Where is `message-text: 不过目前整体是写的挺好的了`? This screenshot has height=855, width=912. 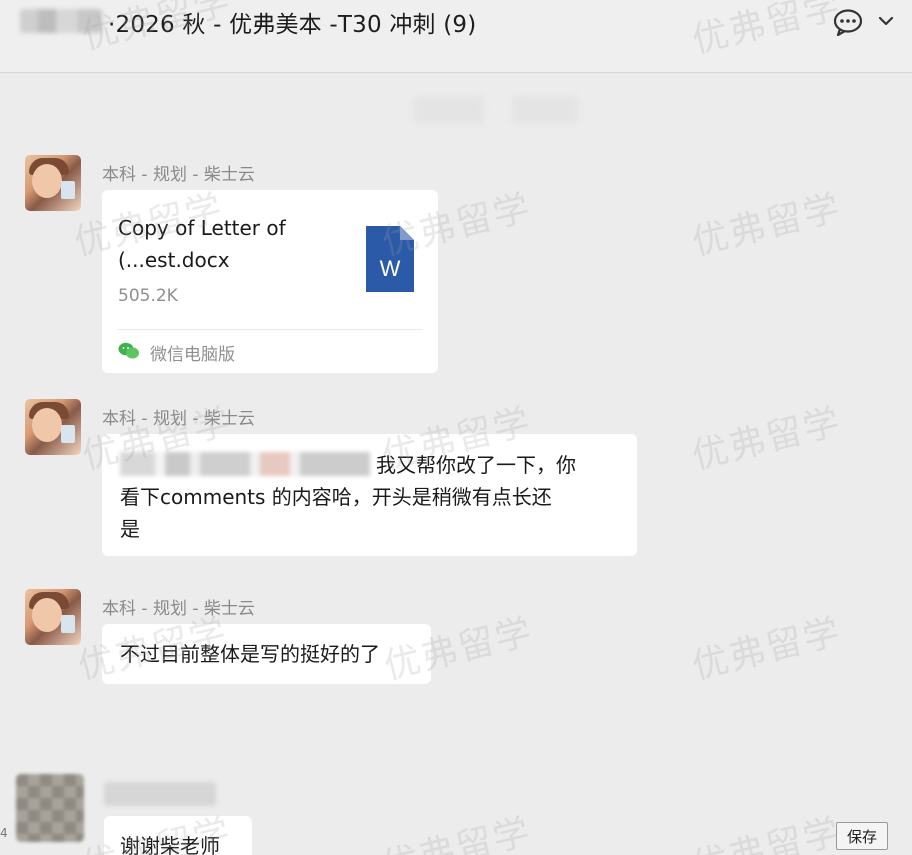
message-text: 不过目前整体是写的挺好的了 is located at coordinates (250, 654).